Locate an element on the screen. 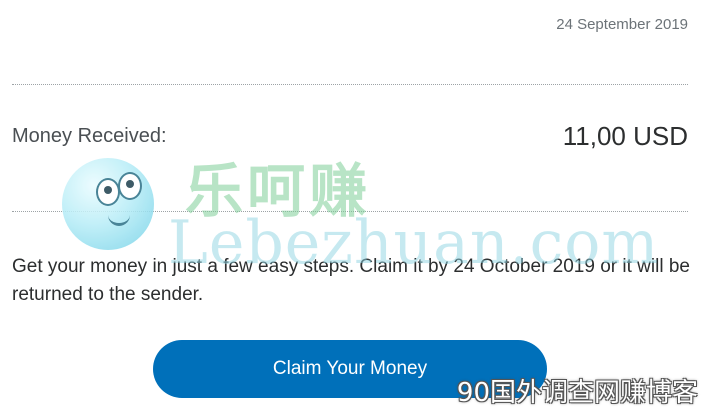 Image resolution: width=710 pixels, height=415 pixels. divider-top is located at coordinates (350, 84).